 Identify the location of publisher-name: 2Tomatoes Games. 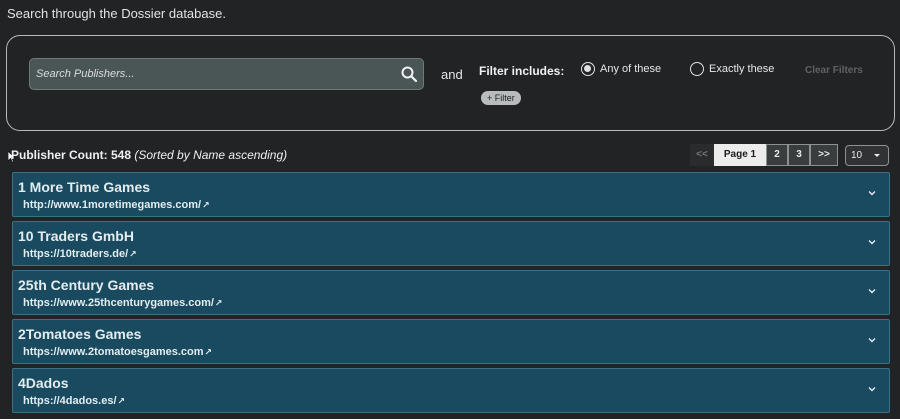
(80, 334).